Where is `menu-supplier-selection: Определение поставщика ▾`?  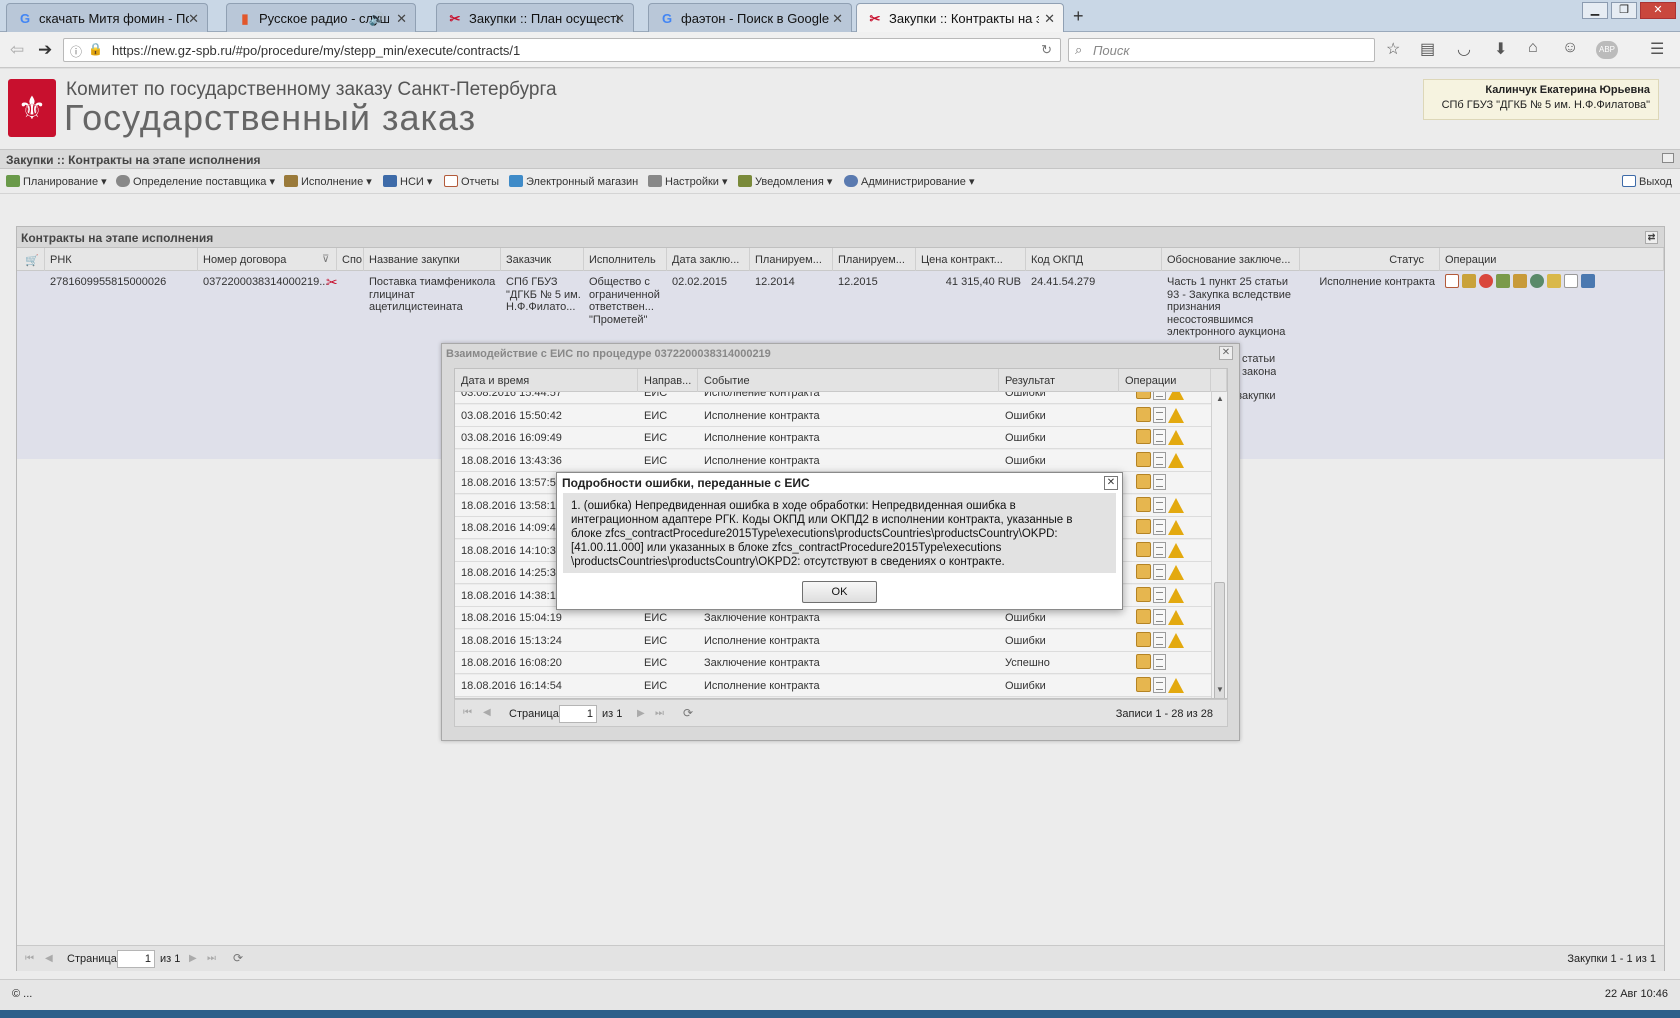 menu-supplier-selection: Определение поставщика ▾ is located at coordinates (195, 181).